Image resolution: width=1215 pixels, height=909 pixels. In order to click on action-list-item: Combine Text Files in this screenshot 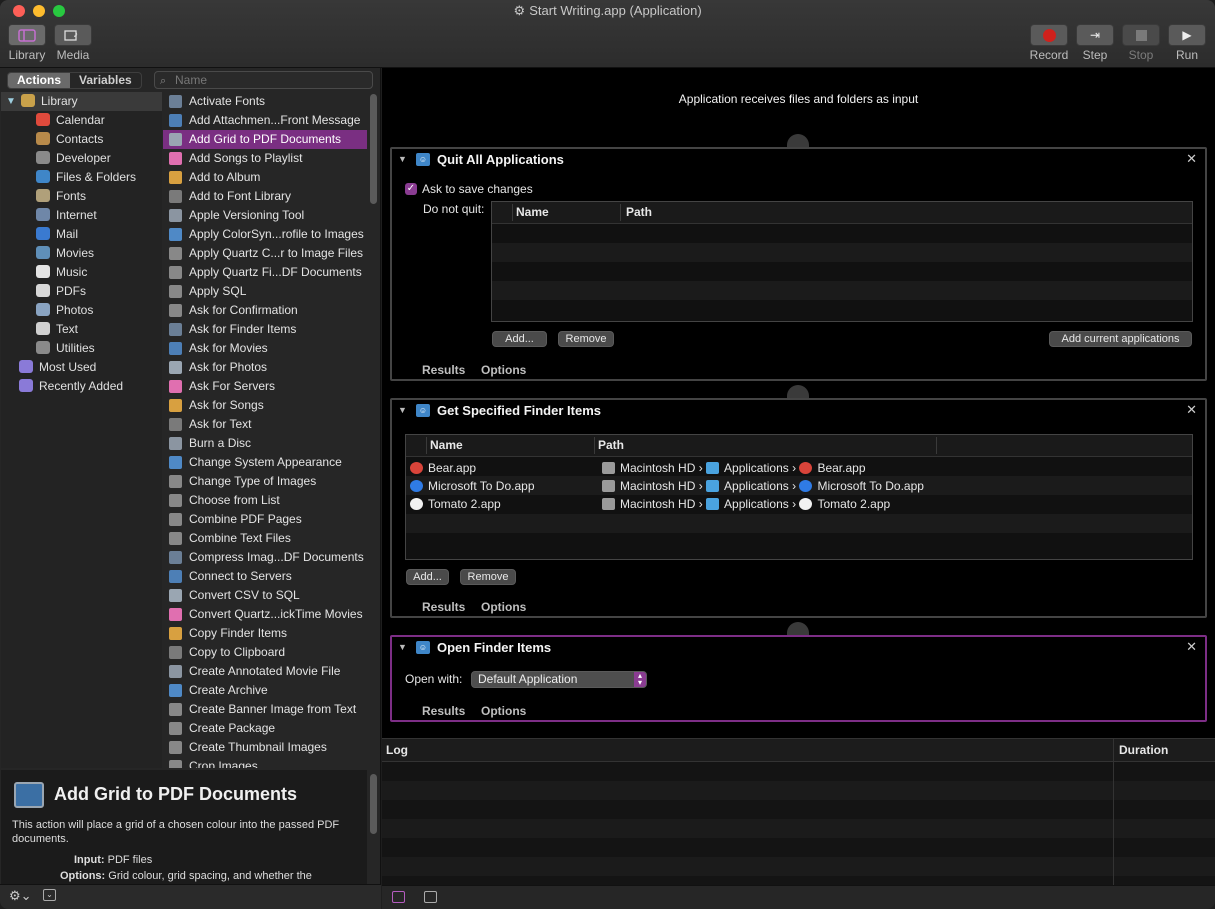, I will do `click(265, 538)`.